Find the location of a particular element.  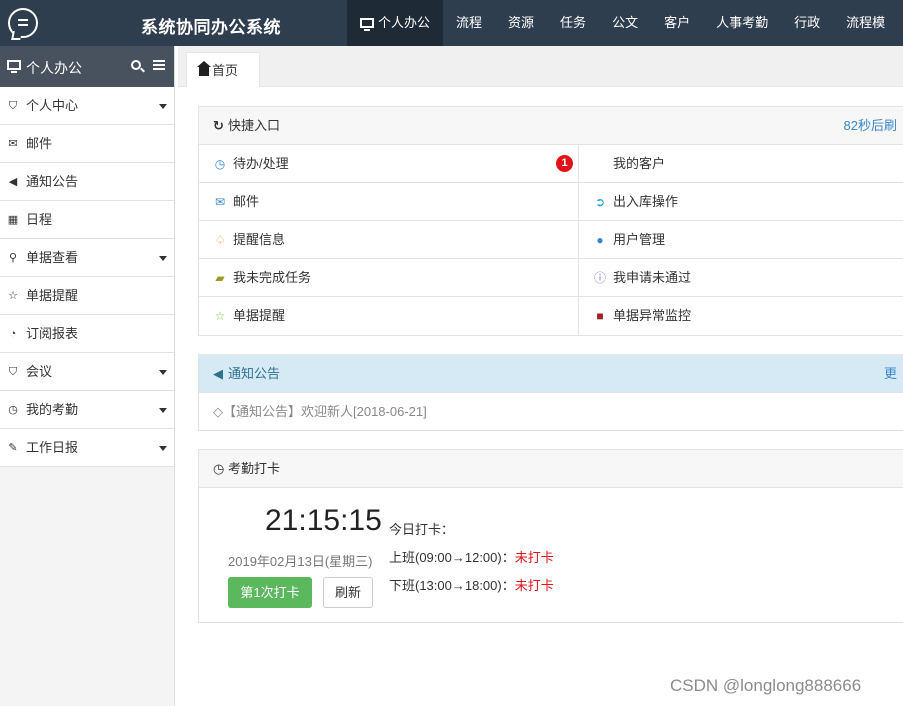

sidebar-item-mail: ✉ 邮件 is located at coordinates (87, 144).